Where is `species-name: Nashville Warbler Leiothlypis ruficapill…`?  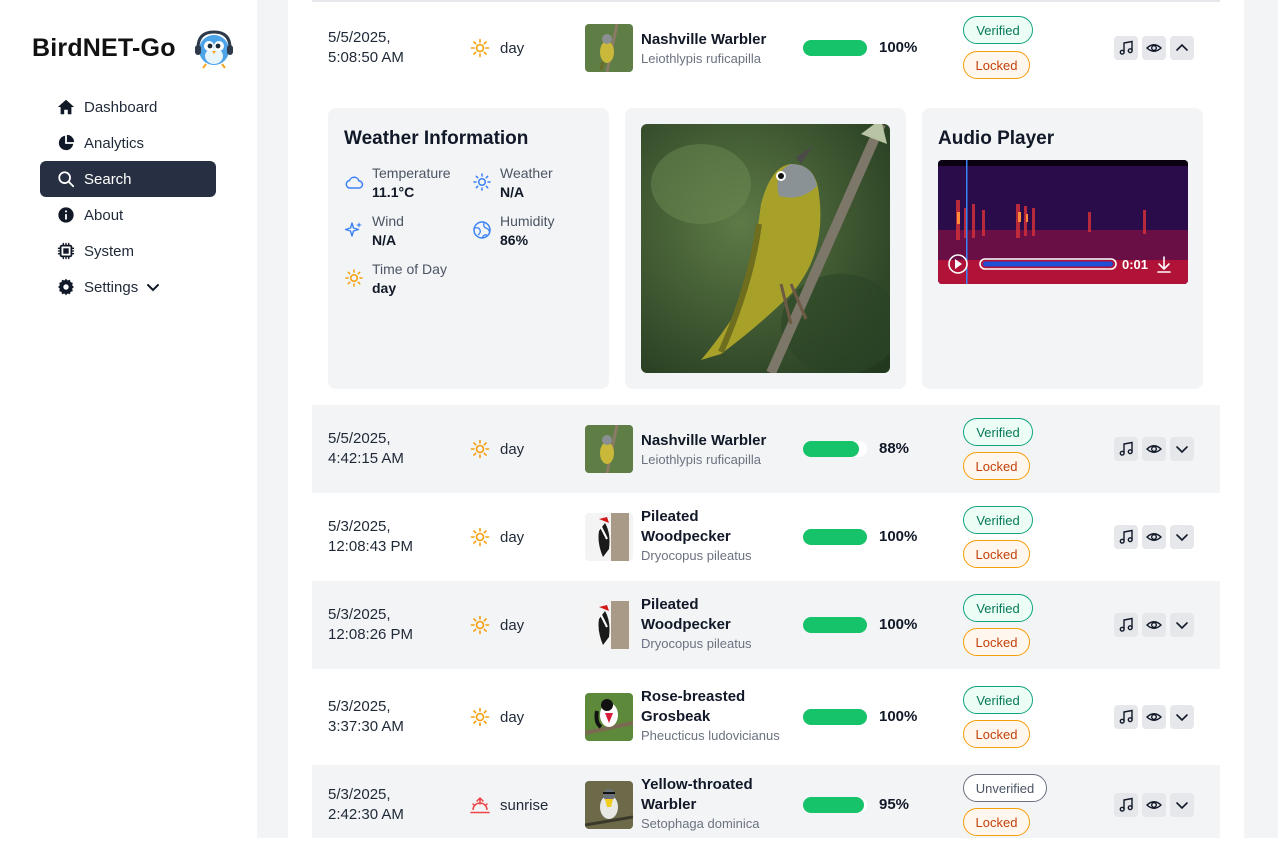
species-name: Nashville Warbler Leiothlypis ruficapill… is located at coordinates (713, 48).